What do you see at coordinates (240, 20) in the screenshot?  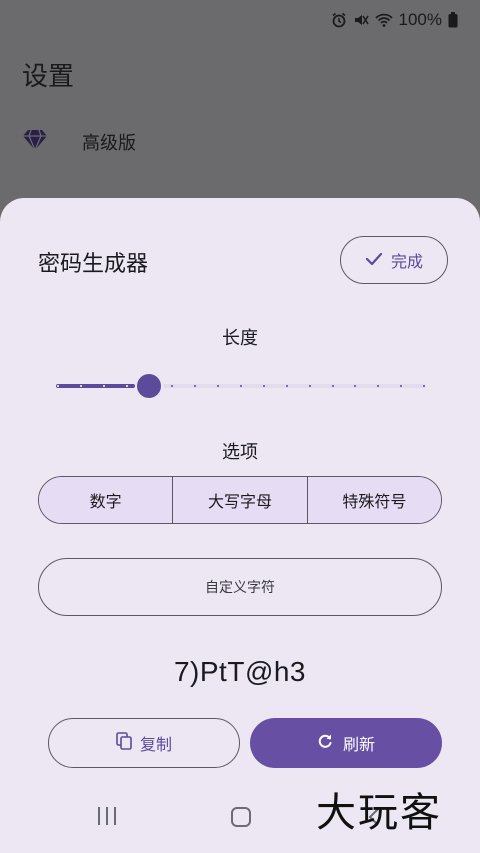 I see `status-bar: 100%` at bounding box center [240, 20].